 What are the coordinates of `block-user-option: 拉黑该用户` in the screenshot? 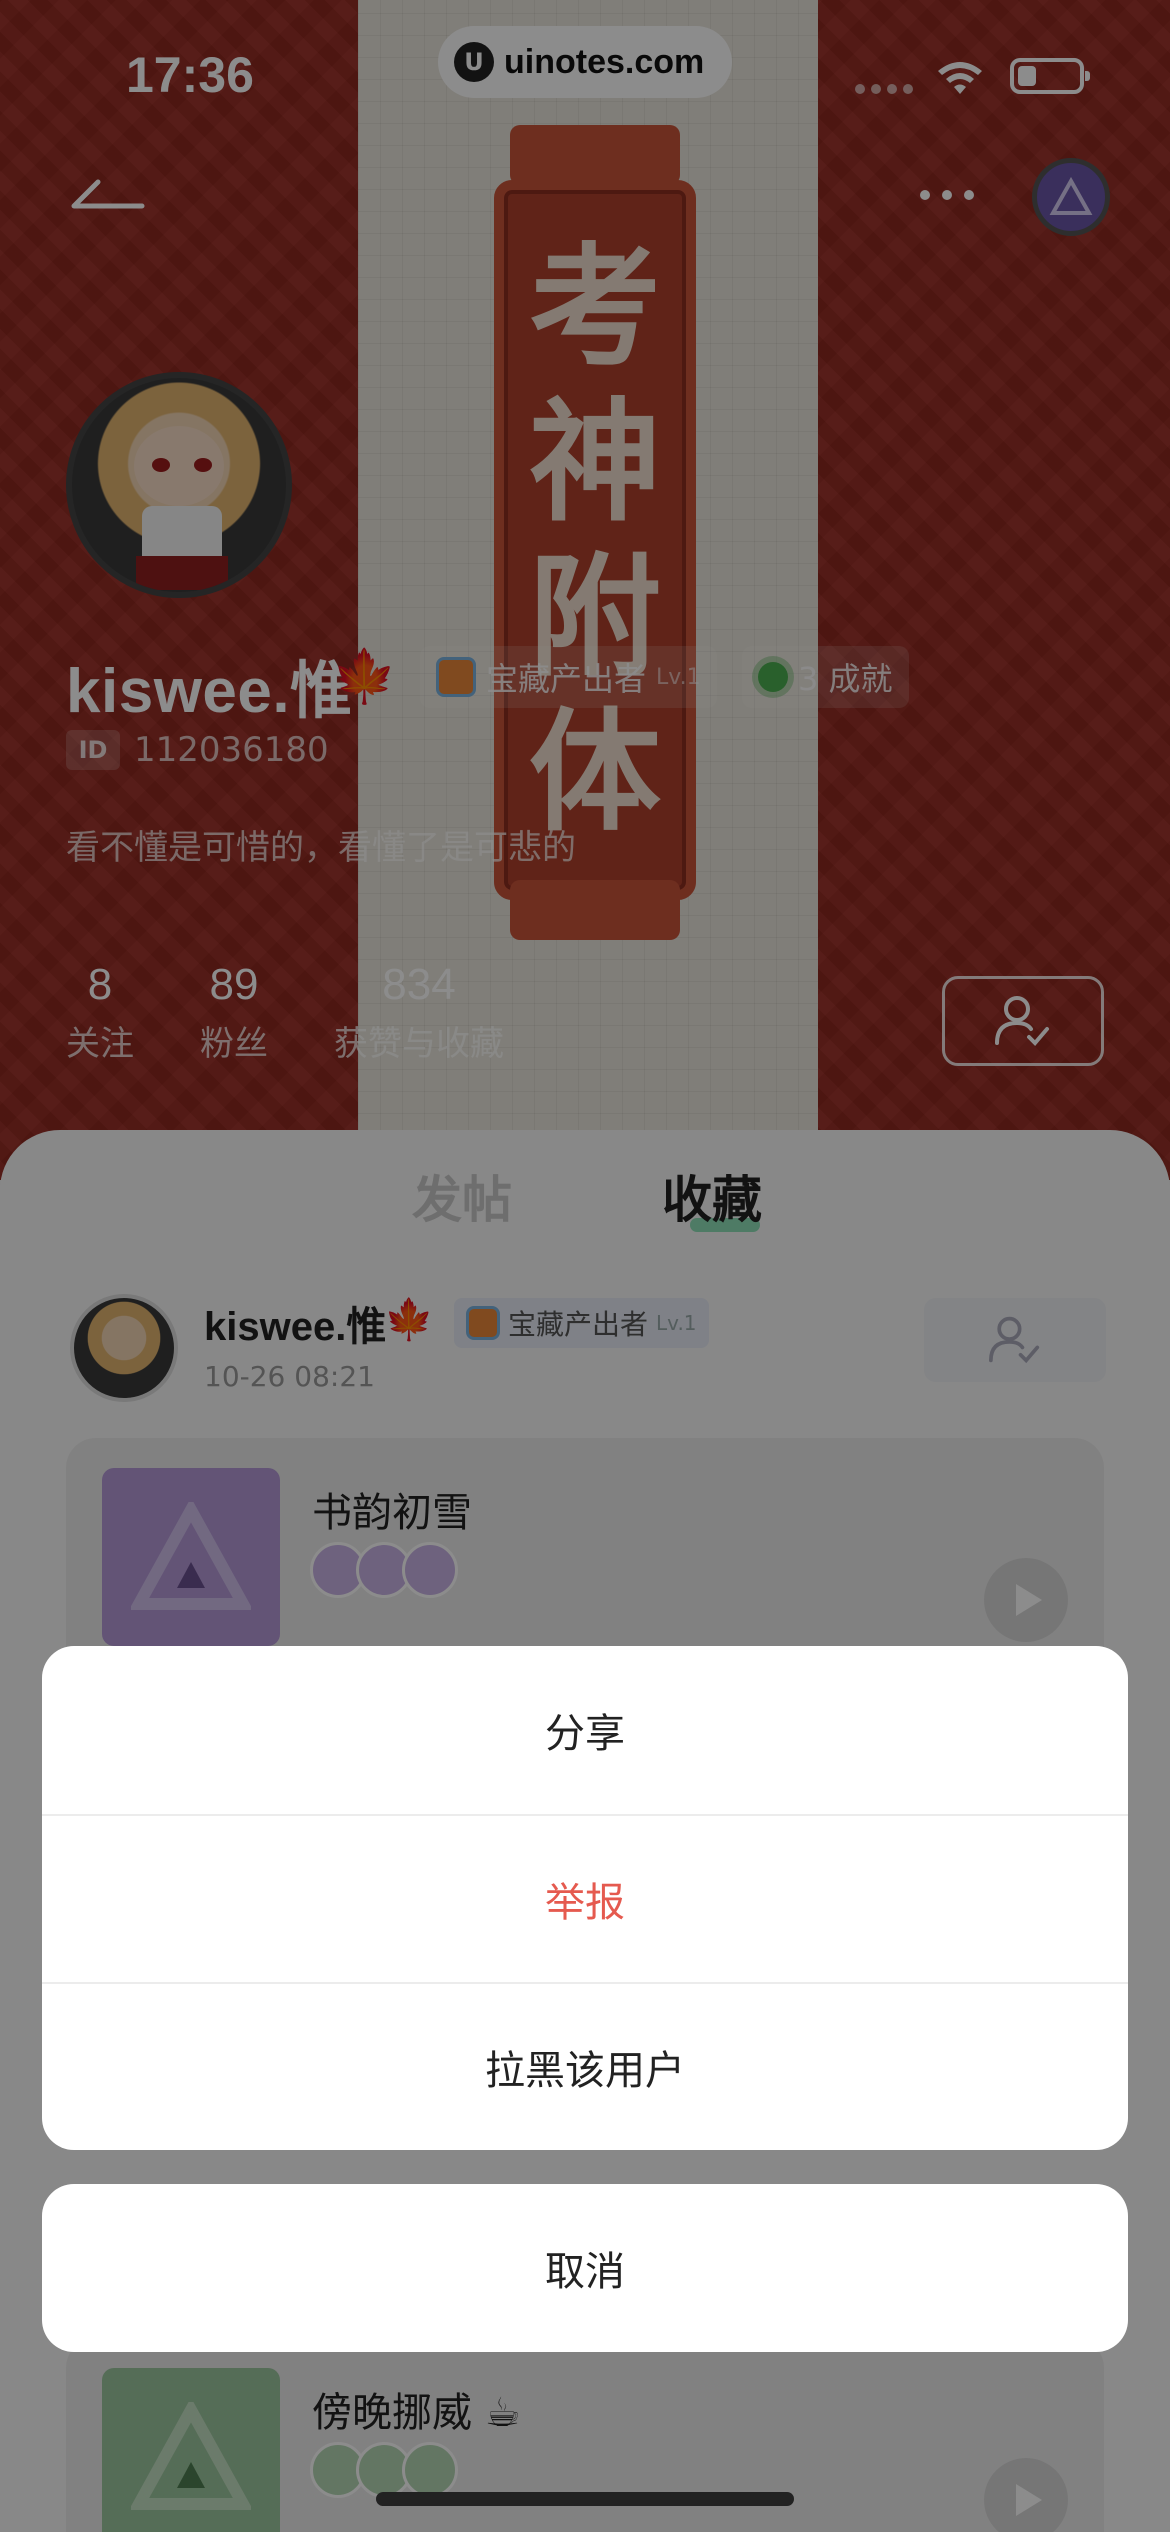 It's located at (585, 2066).